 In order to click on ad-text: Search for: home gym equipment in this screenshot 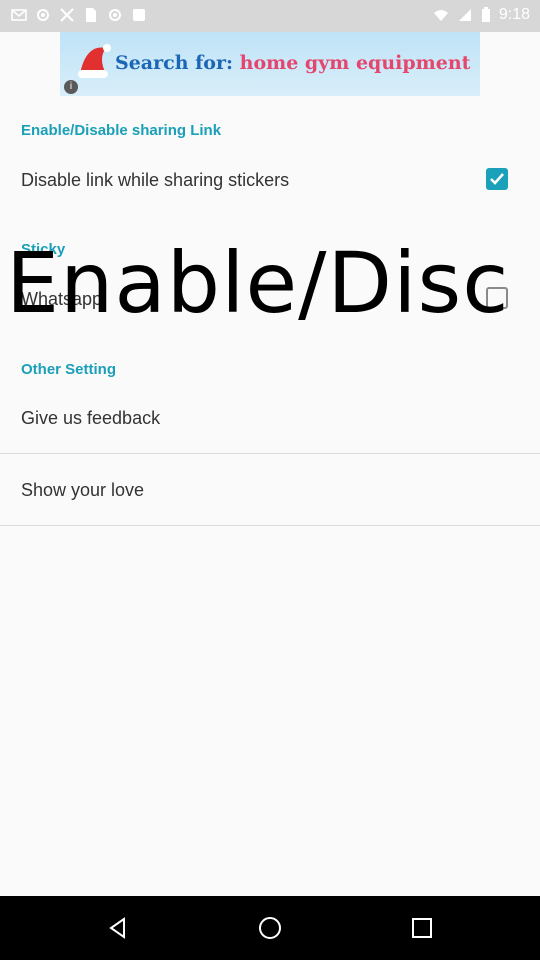, I will do `click(292, 63)`.